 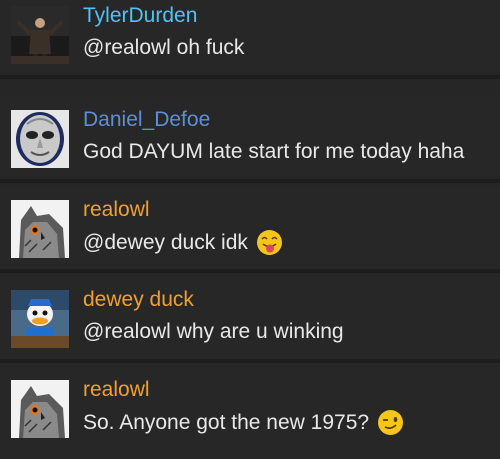 I want to click on message-body: @dewey duck idk, so click(x=165, y=242).